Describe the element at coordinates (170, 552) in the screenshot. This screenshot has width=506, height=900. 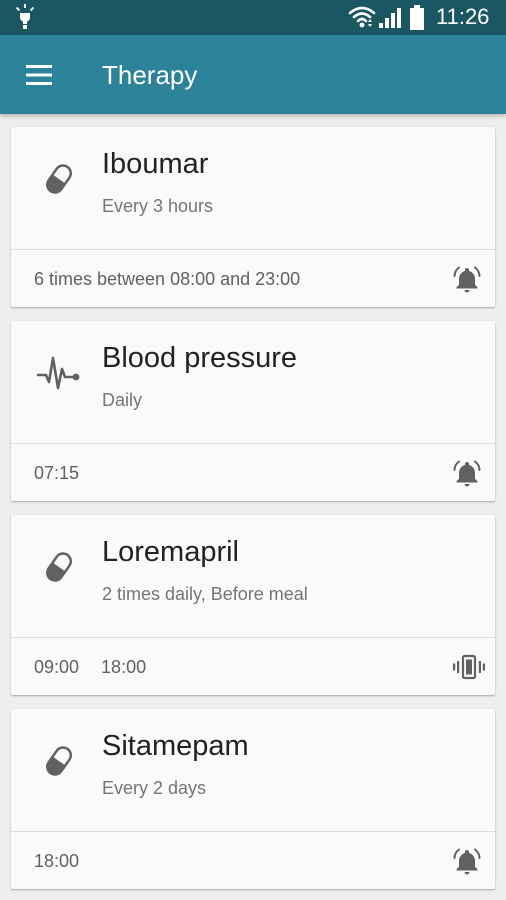
I see `therapy-name: Loremapril` at that location.